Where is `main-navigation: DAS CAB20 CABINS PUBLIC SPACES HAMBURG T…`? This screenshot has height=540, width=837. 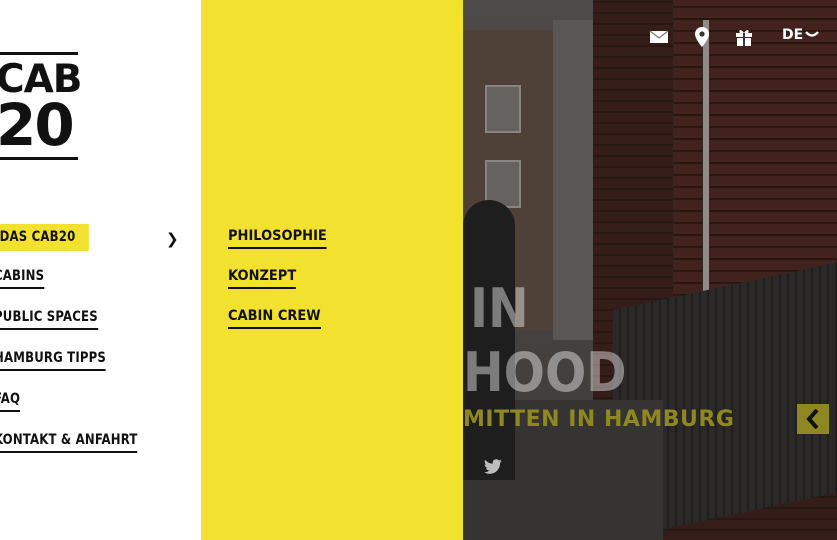 main-navigation: DAS CAB20 CABINS PUBLIC SPACES HAMBURG T… is located at coordinates (74, 348).